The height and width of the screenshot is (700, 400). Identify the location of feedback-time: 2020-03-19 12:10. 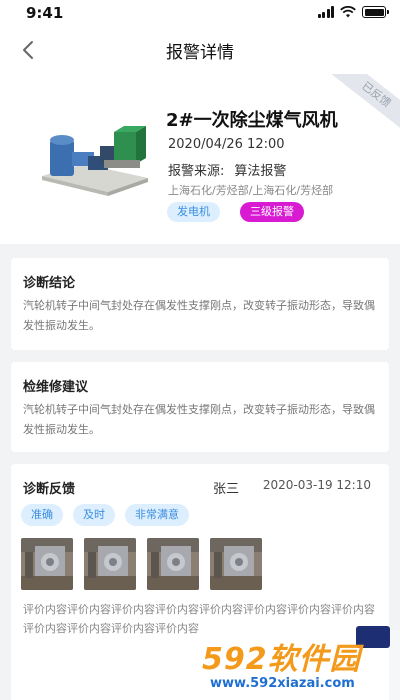
(316, 485).